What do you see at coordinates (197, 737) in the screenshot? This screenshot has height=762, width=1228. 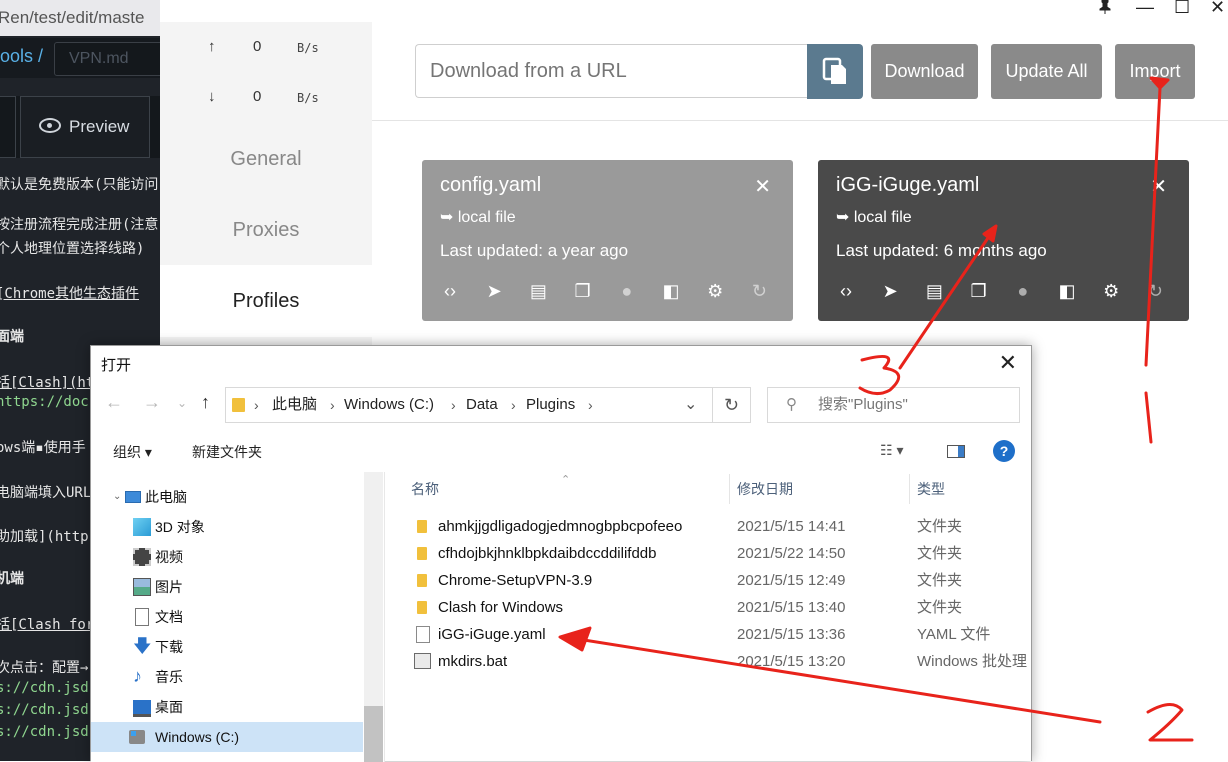 I see `tree-label: Windows (C:)` at bounding box center [197, 737].